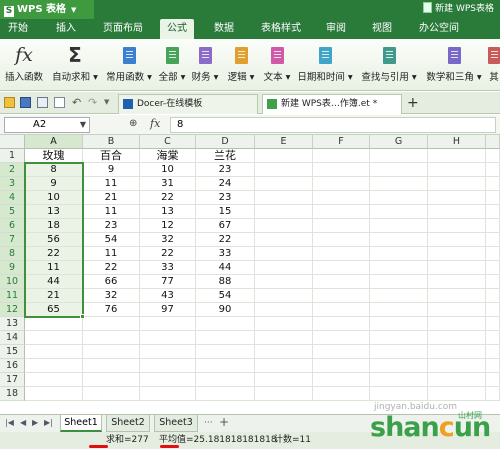  What do you see at coordinates (129, 65) in the screenshot?
I see `common-functions-button: 常用函数 ▾` at bounding box center [129, 65].